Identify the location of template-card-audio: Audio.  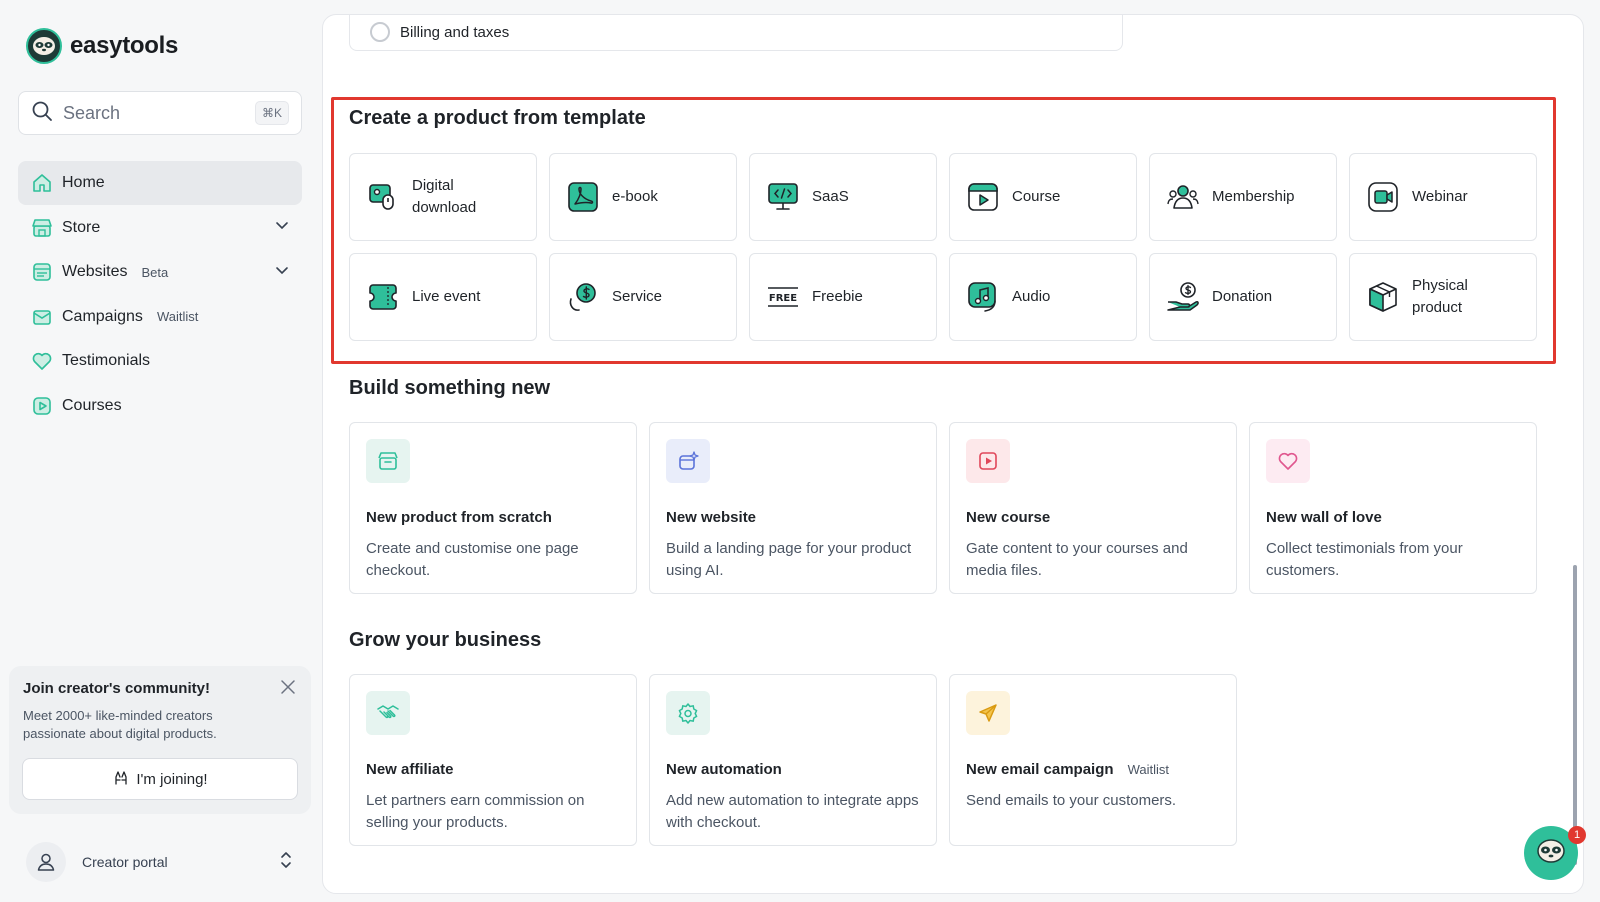
(1043, 297).